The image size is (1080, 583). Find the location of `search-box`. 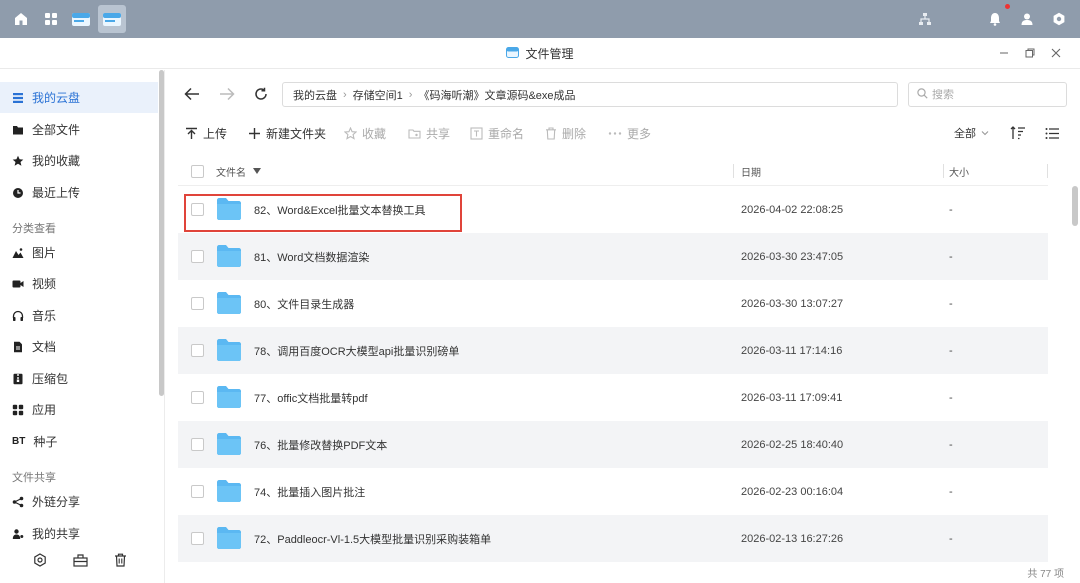

search-box is located at coordinates (987, 94).